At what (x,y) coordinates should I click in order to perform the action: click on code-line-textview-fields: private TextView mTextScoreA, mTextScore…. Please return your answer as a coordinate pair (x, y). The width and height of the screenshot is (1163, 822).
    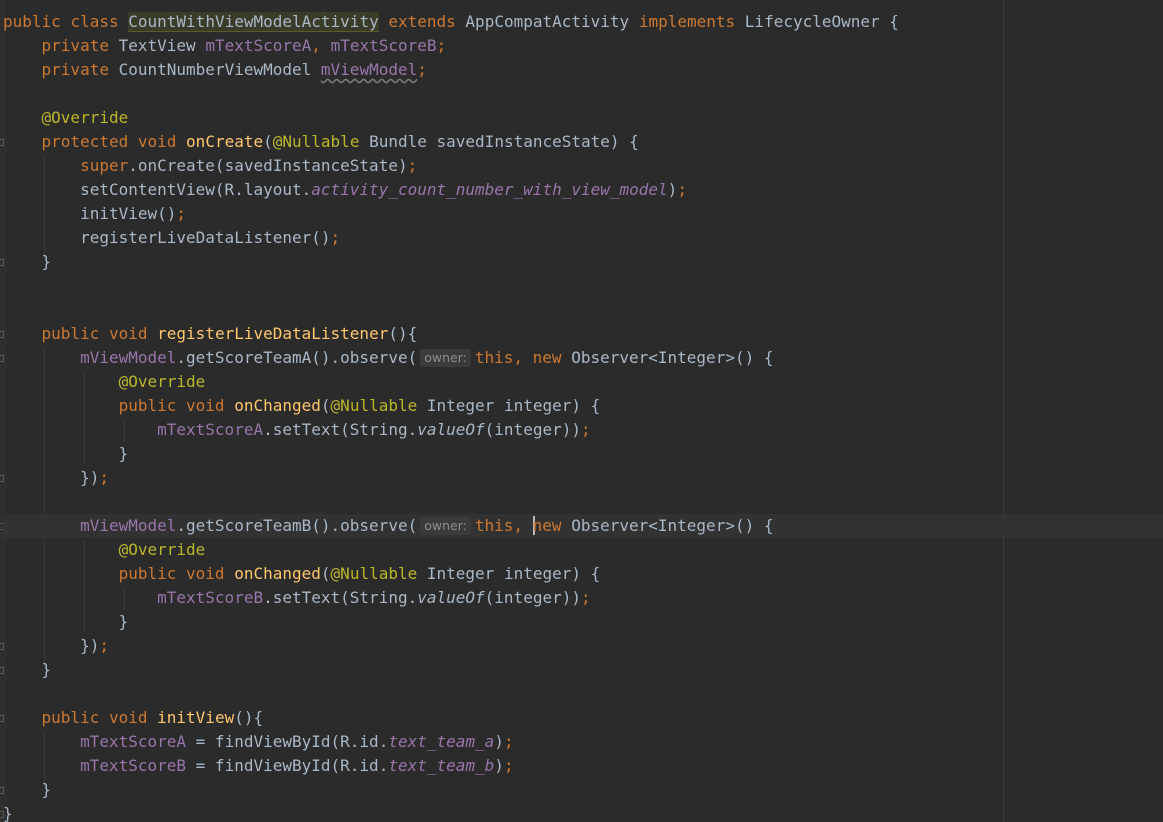
    Looking at the image, I should click on (583, 46).